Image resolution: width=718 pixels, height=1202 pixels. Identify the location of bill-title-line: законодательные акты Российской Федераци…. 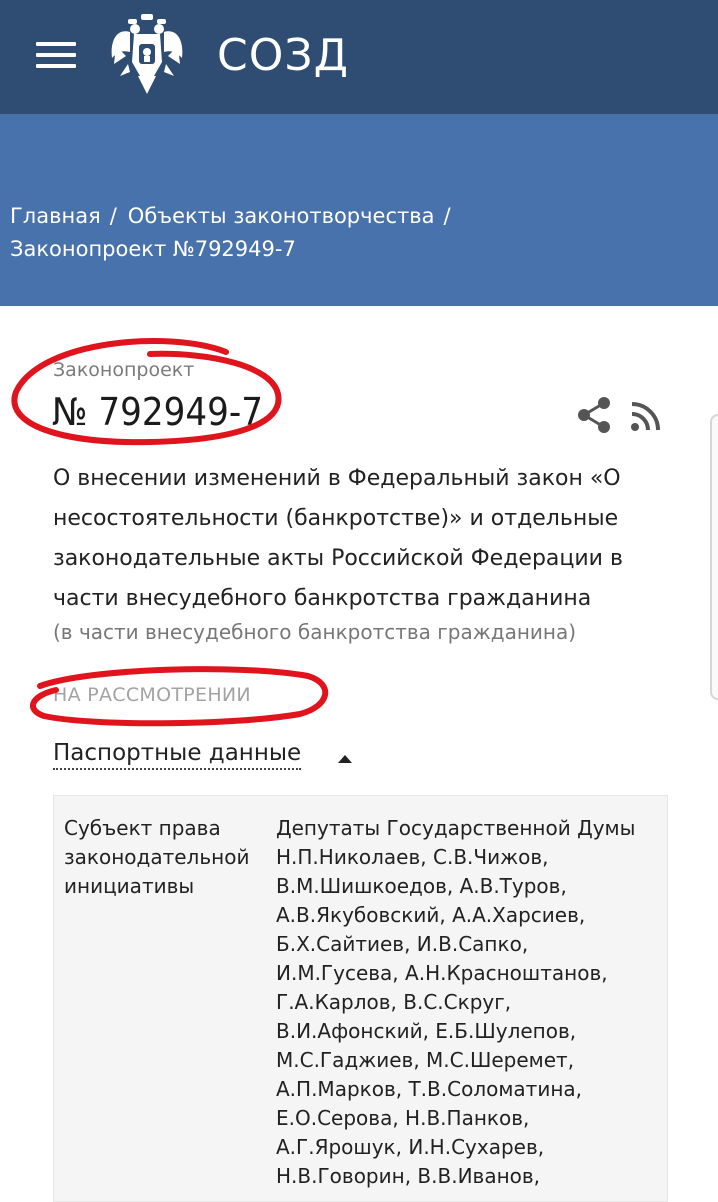
(338, 558).